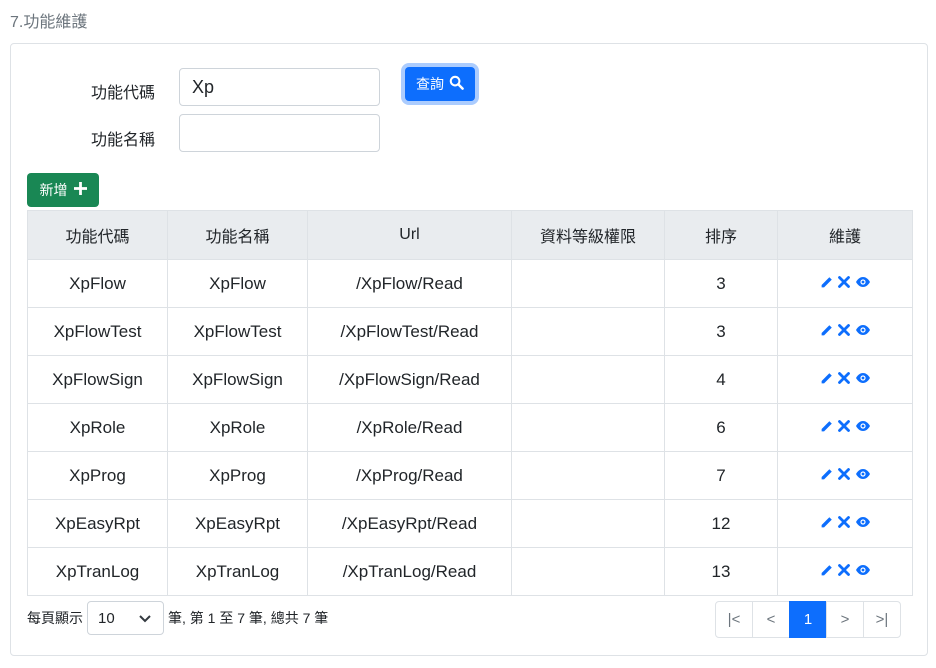  Describe the element at coordinates (123, 93) in the screenshot. I see `code-label: 功能代碼` at that location.